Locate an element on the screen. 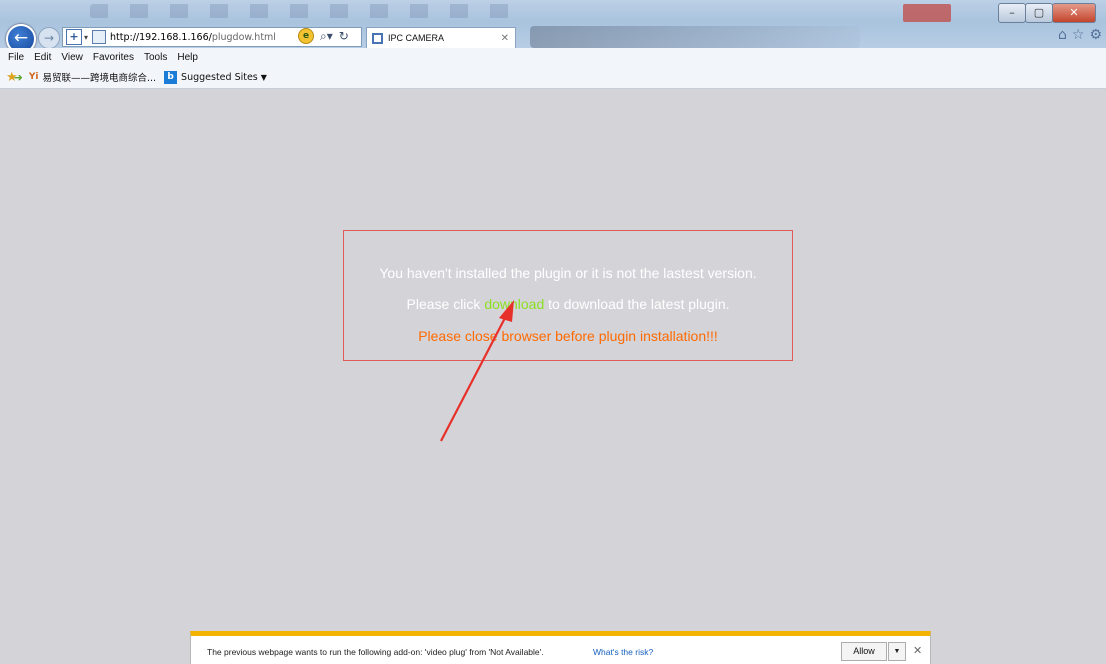 The width and height of the screenshot is (1106, 664). allow-dropdown-button: ▼ is located at coordinates (897, 651).